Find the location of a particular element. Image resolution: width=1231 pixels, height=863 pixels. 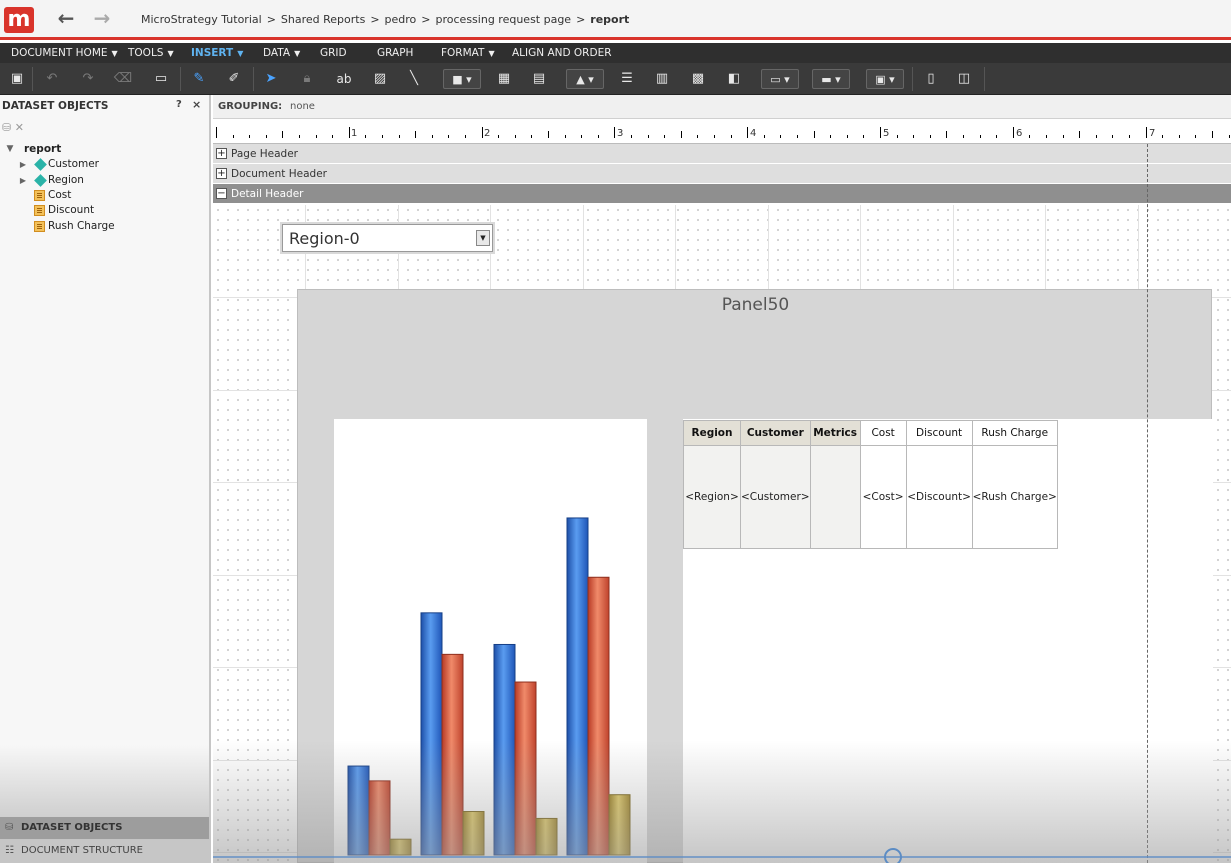

remove-dataset-icon: ✕ is located at coordinates (19, 127).